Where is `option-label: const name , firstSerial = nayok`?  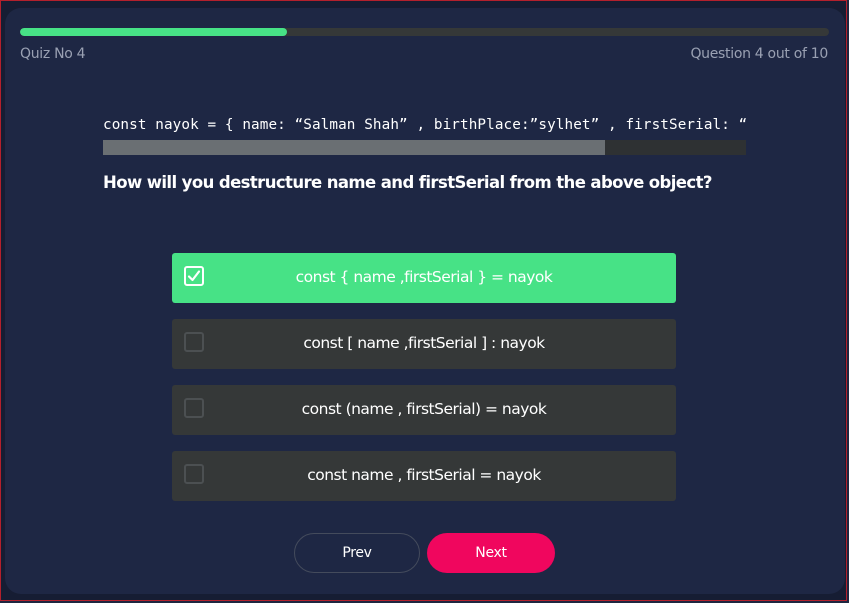
option-label: const name , firstSerial = nayok is located at coordinates (424, 475).